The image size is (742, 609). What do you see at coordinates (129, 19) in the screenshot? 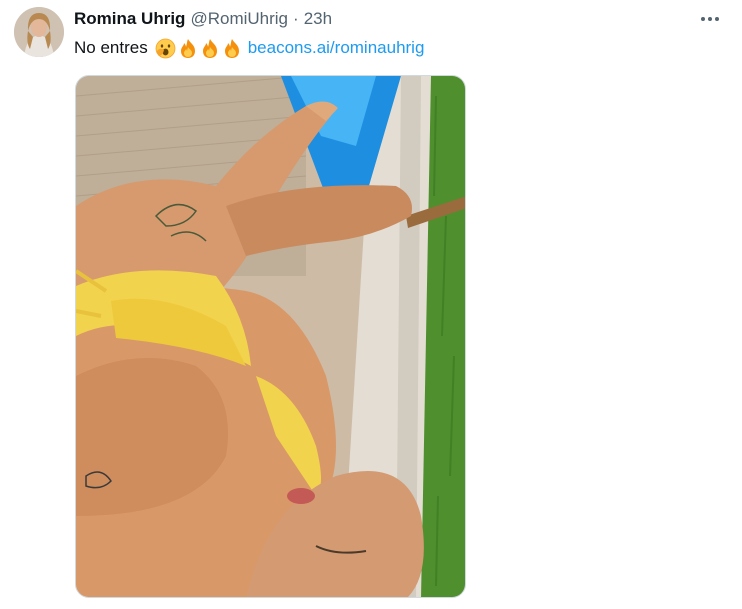
I see `display-name: Romina Uhrig` at bounding box center [129, 19].